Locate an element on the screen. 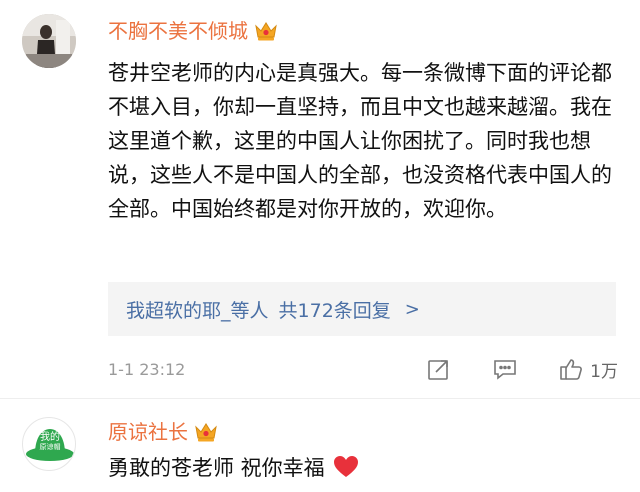 Image resolution: width=640 pixels, height=492 pixels. forward-icon is located at coordinates (439, 369).